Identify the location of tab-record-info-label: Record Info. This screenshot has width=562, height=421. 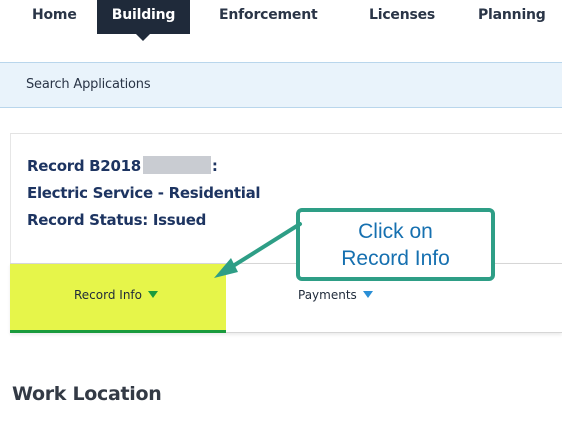
(116, 295).